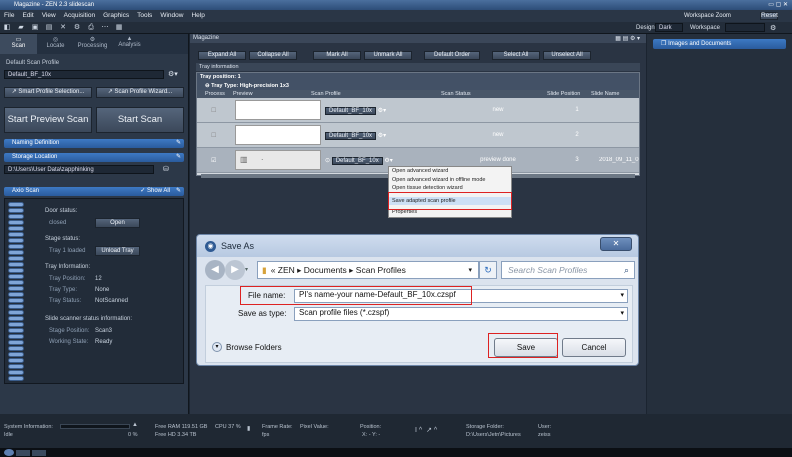  What do you see at coordinates (35, 28) in the screenshot?
I see `save-icon: ▣` at bounding box center [35, 28].